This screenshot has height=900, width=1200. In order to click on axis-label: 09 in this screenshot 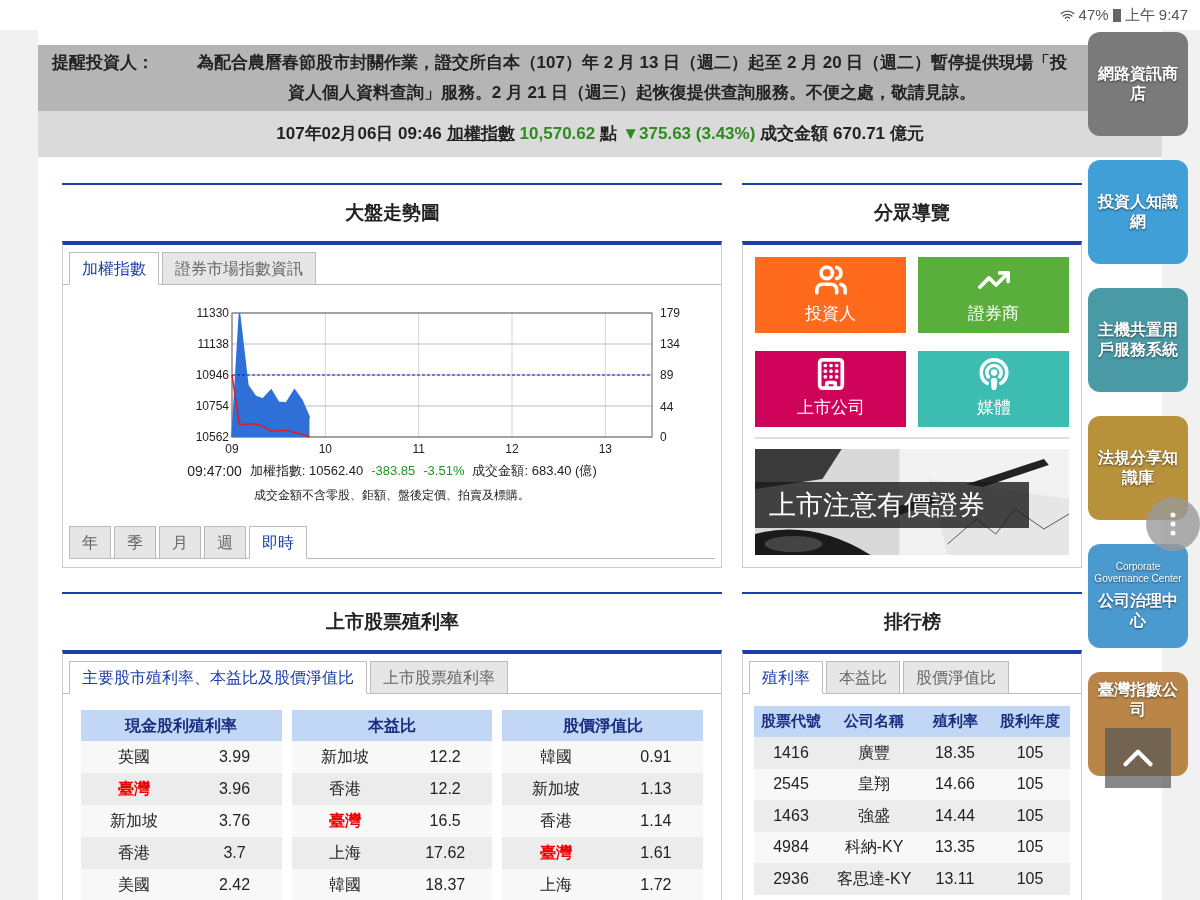, I will do `click(232, 449)`.